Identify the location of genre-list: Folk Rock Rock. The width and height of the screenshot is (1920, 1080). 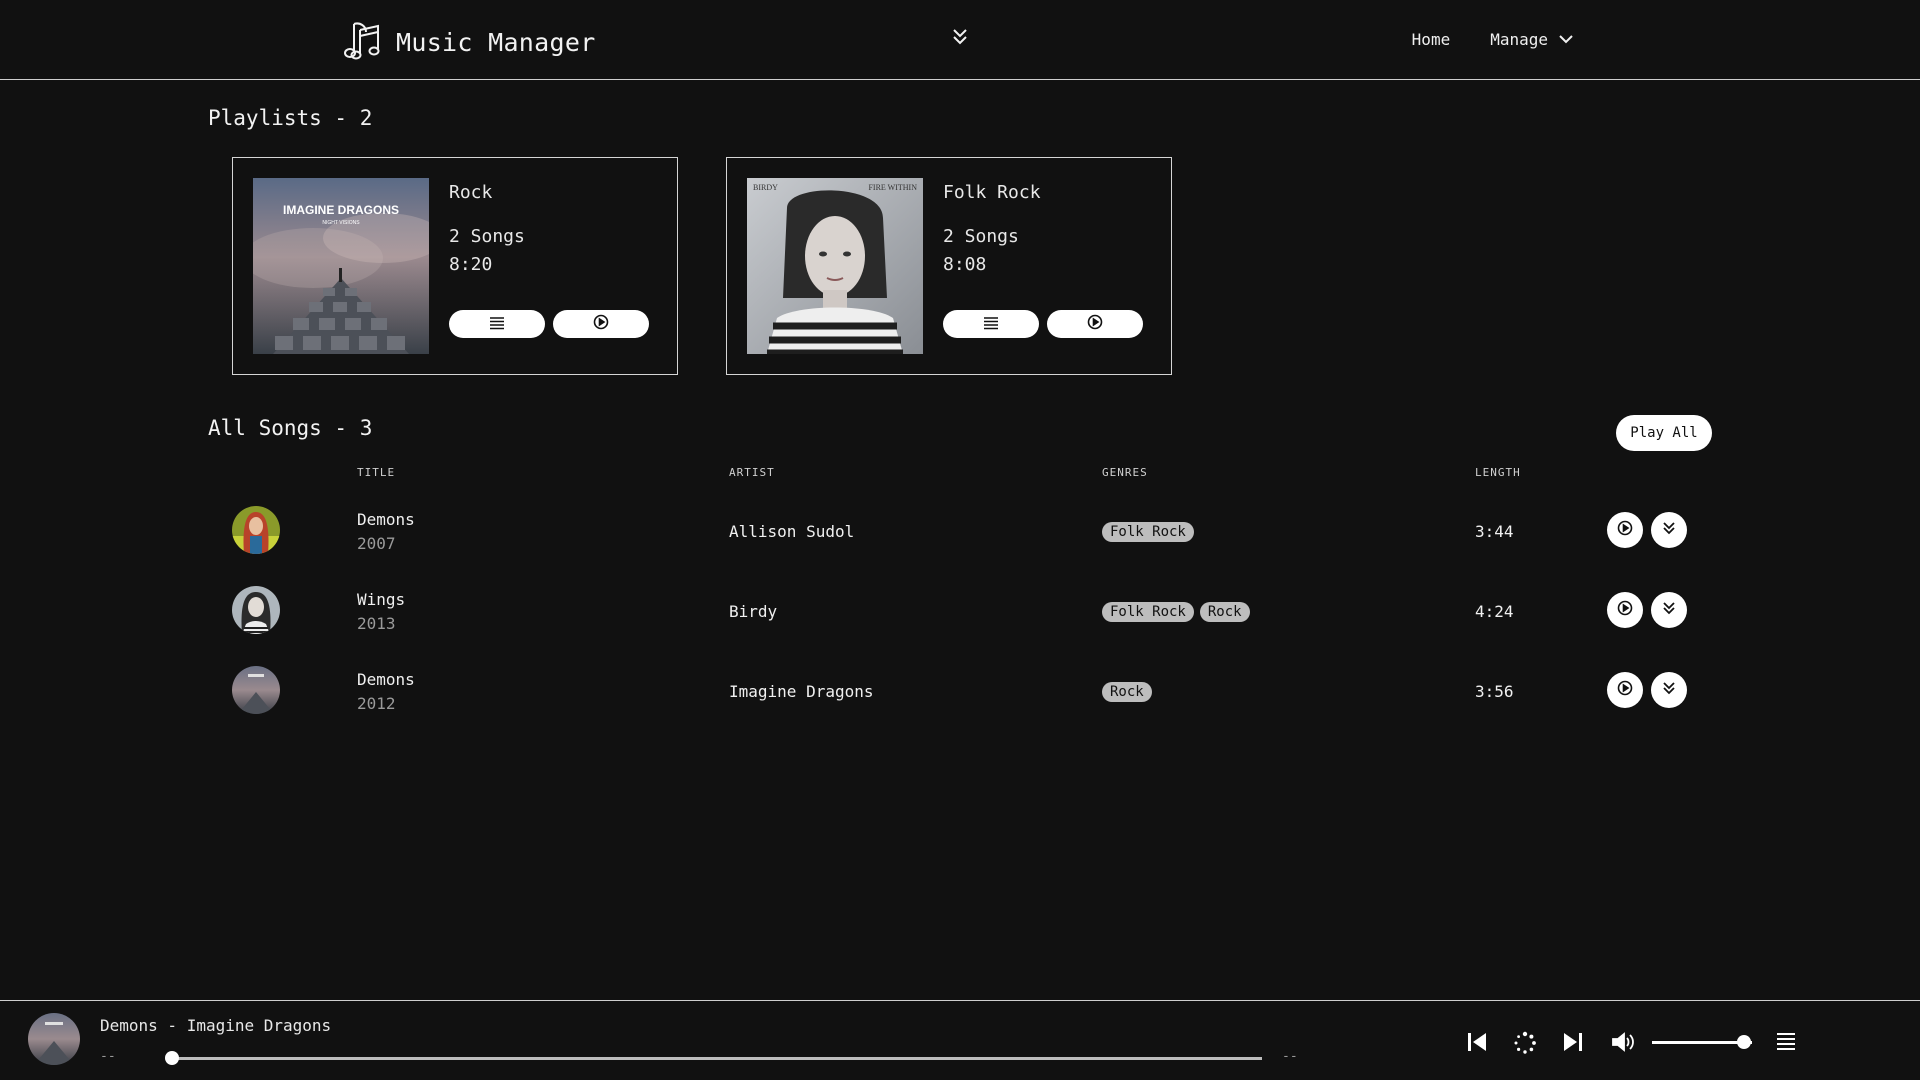
(1176, 612).